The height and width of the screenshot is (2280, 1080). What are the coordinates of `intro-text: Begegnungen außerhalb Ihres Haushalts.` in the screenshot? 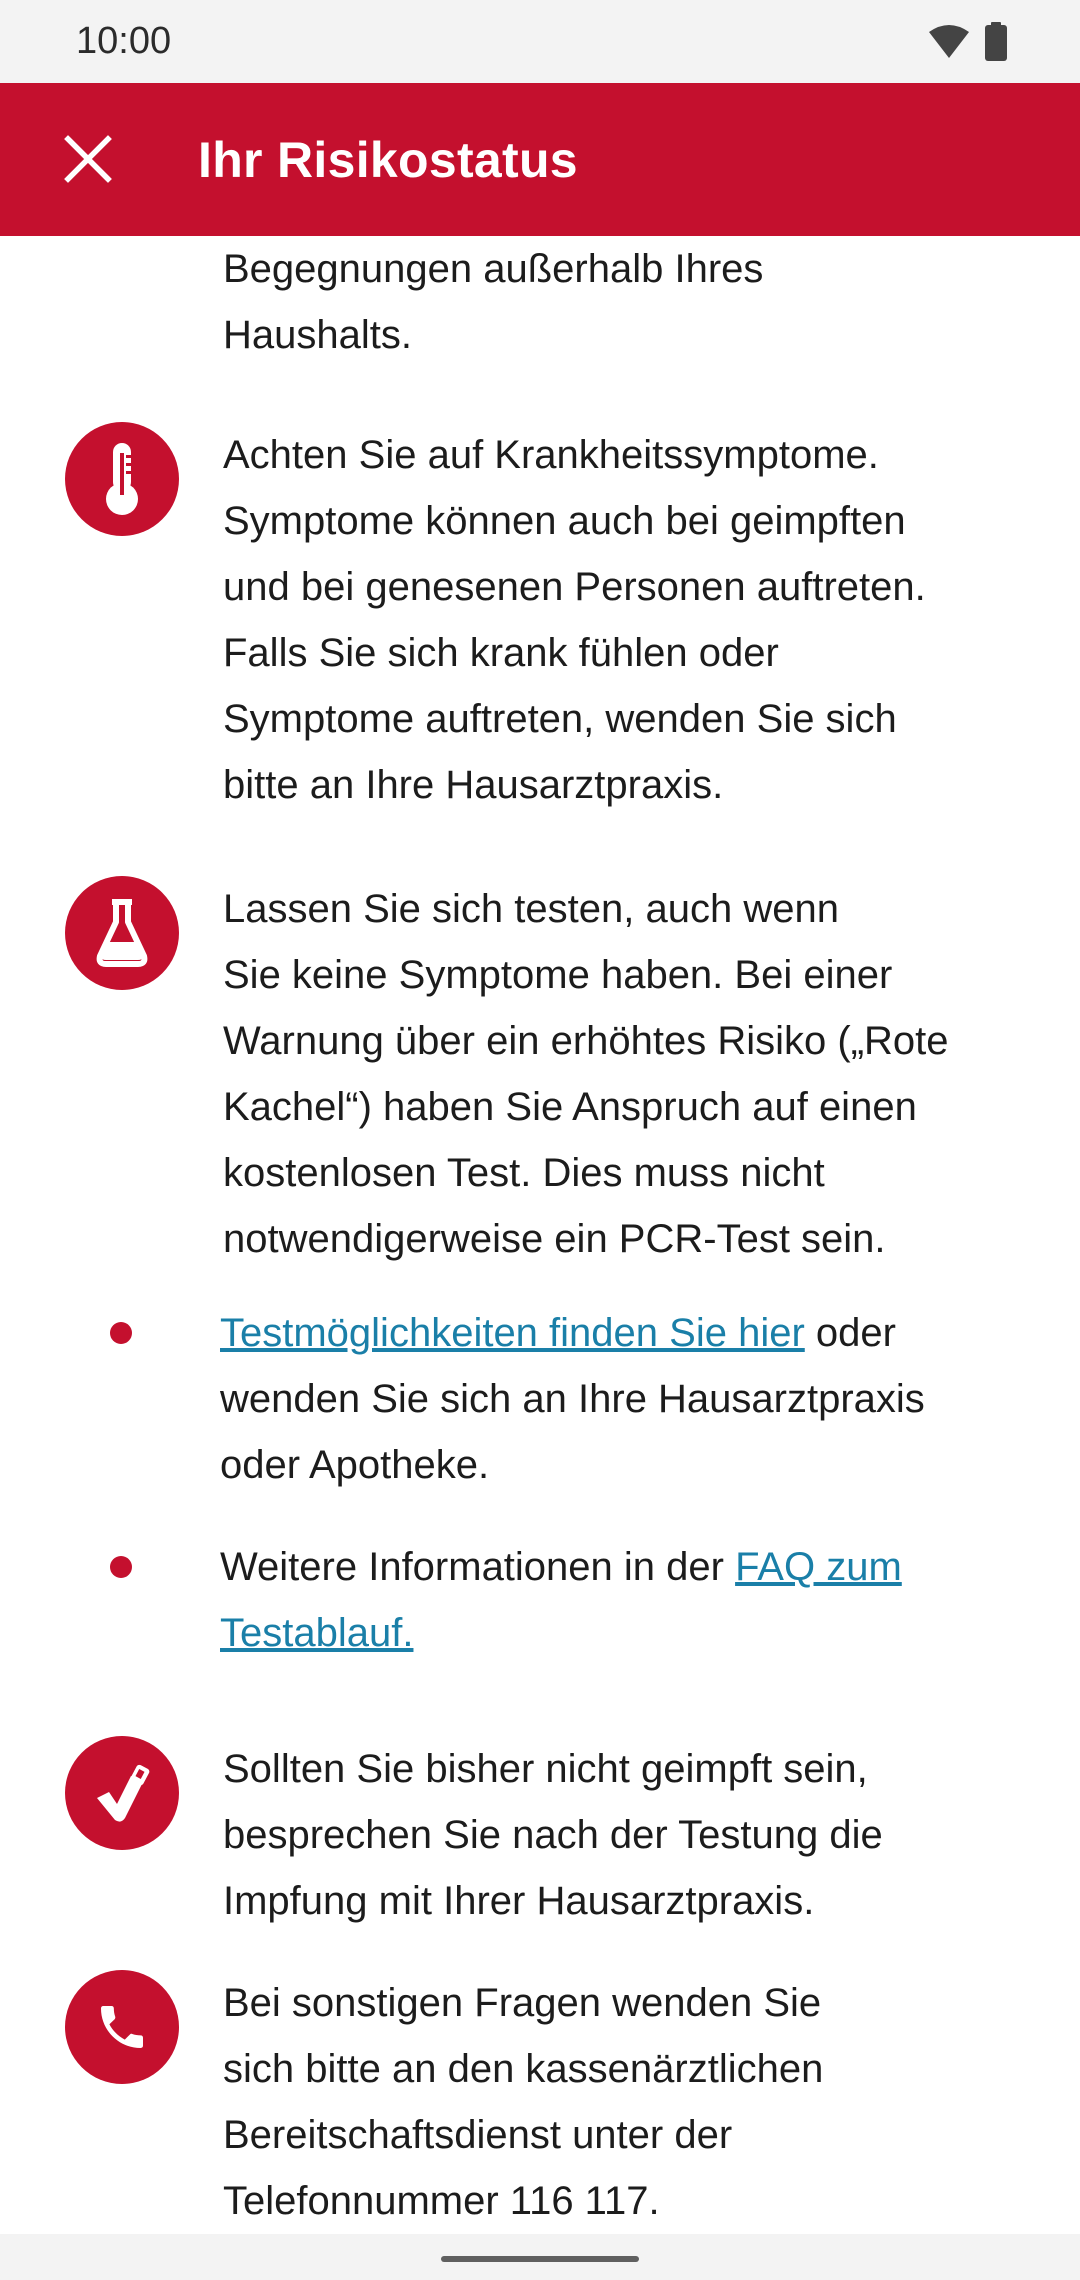 It's located at (623, 302).